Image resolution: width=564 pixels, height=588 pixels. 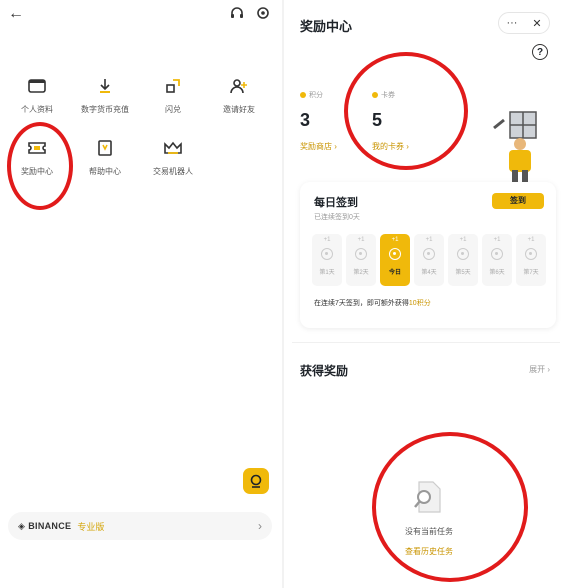 I want to click on checkin-day: +1 今日, so click(x=395, y=260).